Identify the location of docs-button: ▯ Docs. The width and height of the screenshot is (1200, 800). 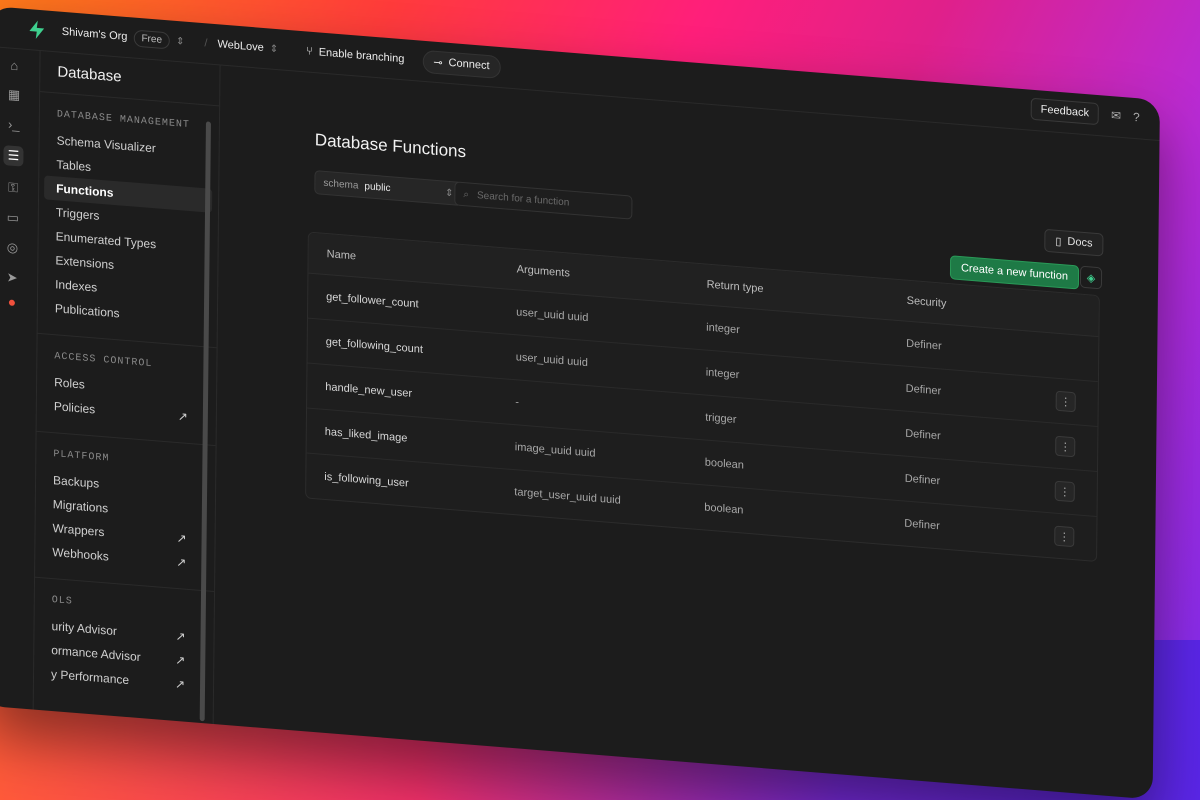
(1074, 242).